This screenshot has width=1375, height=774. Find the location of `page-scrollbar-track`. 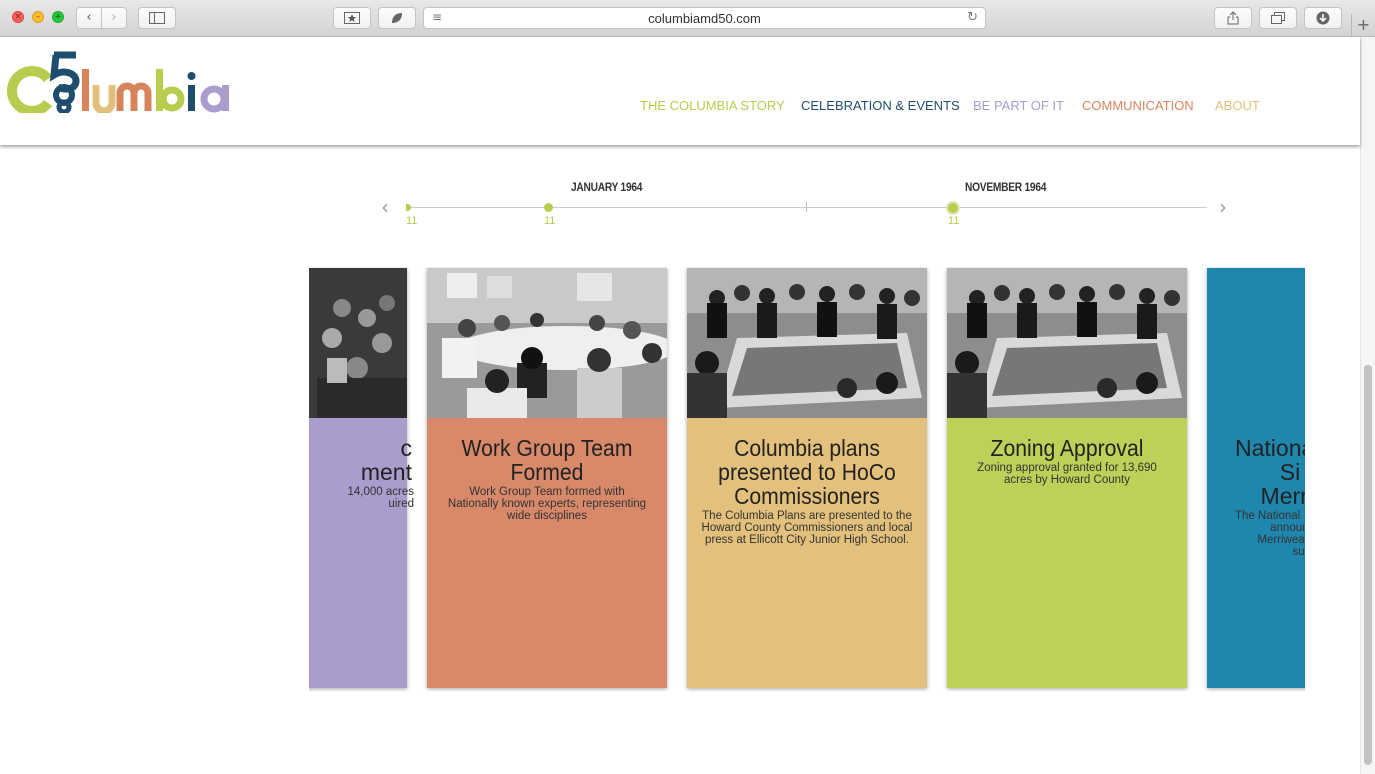

page-scrollbar-track is located at coordinates (1367, 405).